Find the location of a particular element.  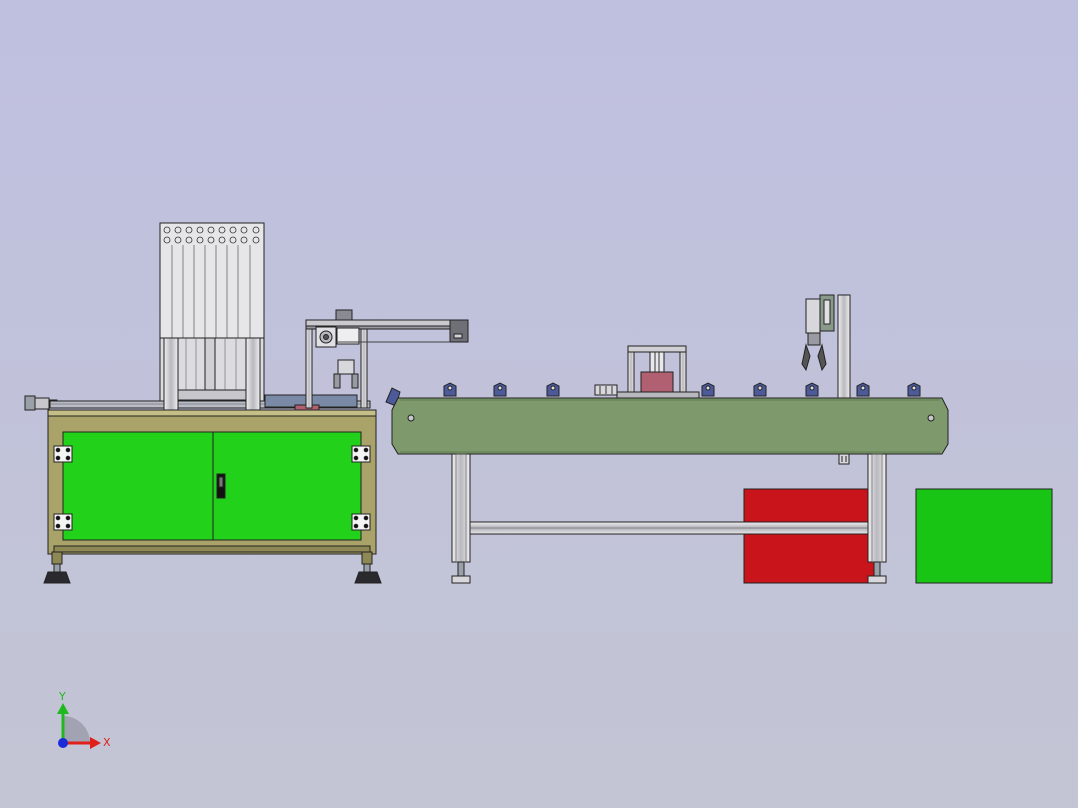

cabinet-doors is located at coordinates (212, 486).